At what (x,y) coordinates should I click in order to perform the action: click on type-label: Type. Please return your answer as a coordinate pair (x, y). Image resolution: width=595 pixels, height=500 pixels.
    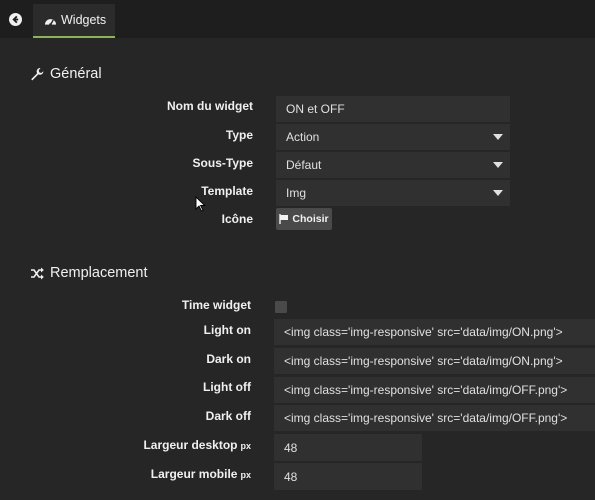
    Looking at the image, I should click on (239, 135).